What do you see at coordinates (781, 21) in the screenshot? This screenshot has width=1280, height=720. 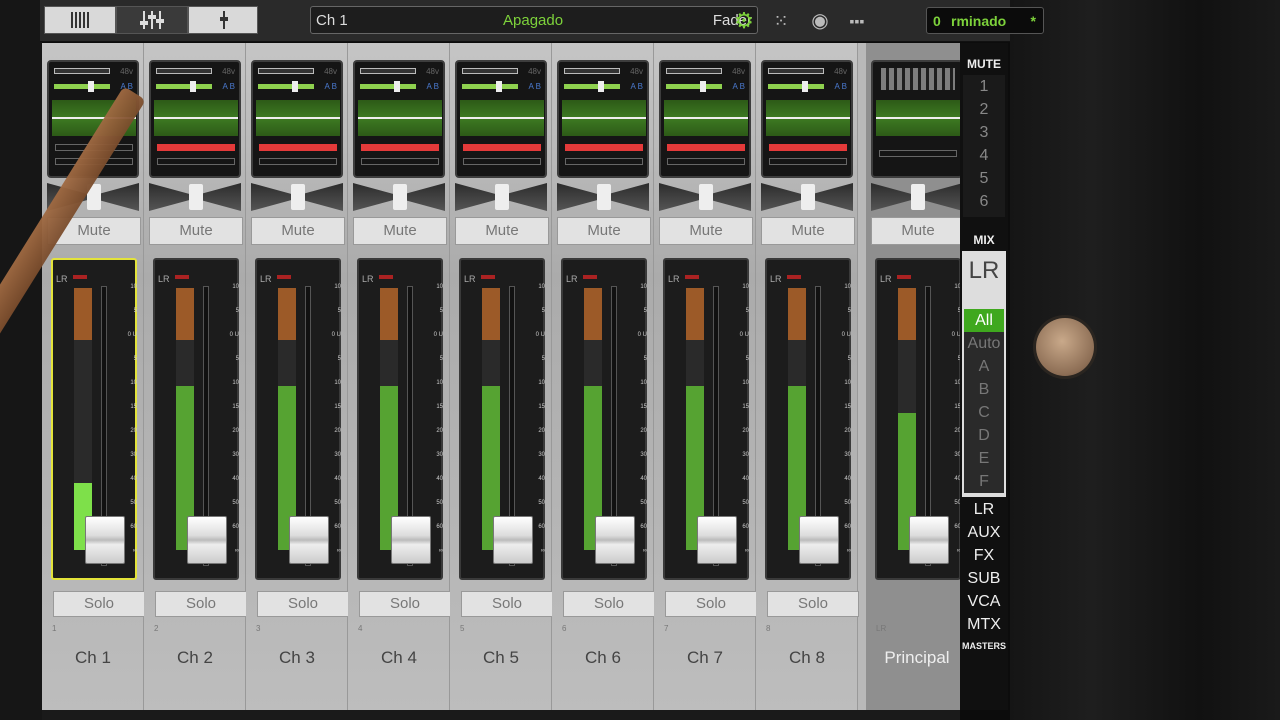 I see `routing-icon: ⁙` at bounding box center [781, 21].